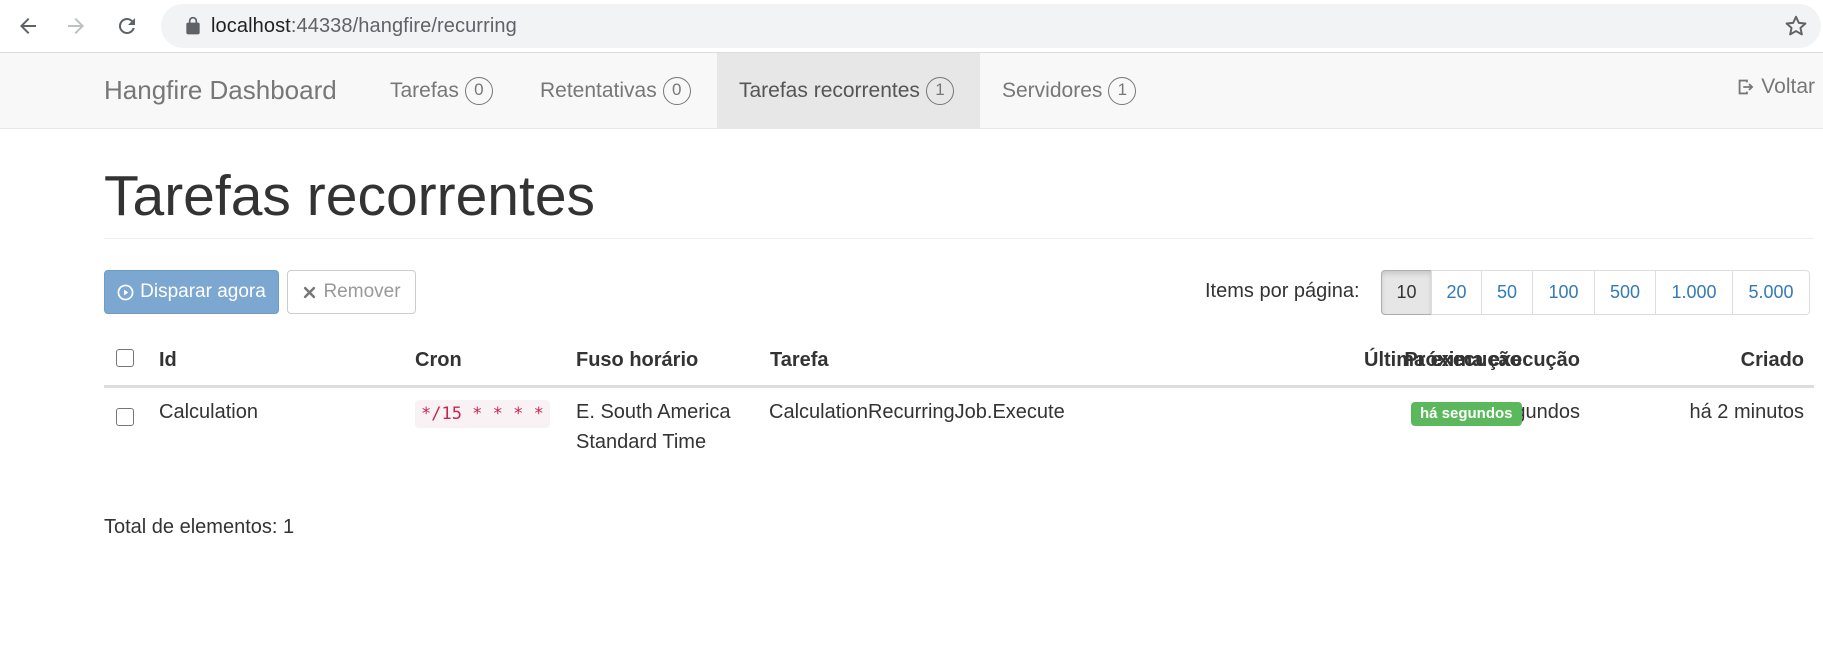 Image resolution: width=1823 pixels, height=645 pixels. I want to click on column-header-timezone: Fuso horário, so click(637, 360).